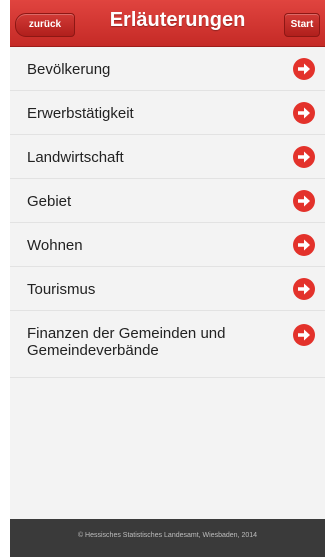 The height and width of the screenshot is (557, 331). I want to click on list-item-label: Landwirtschaft, so click(75, 157).